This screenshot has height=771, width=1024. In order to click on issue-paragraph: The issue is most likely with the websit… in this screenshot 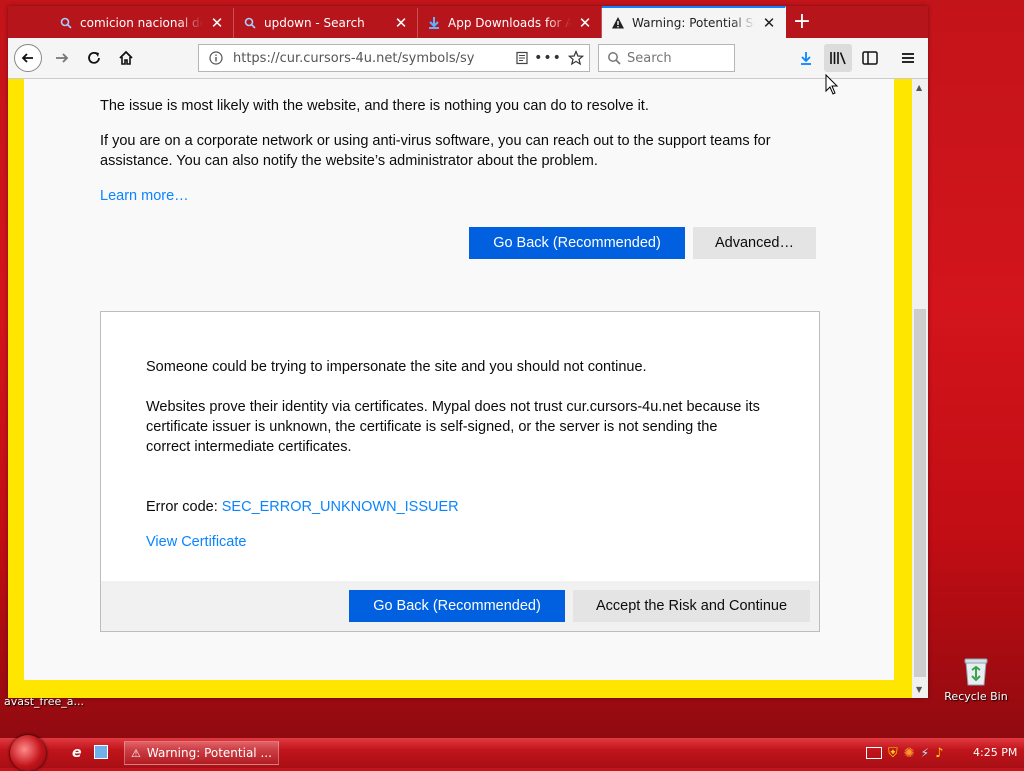, I will do `click(374, 106)`.